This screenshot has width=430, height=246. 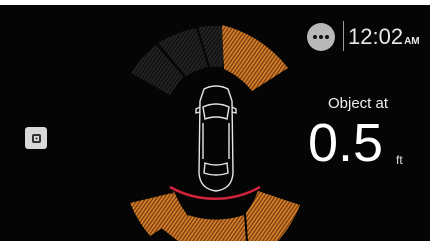 What do you see at coordinates (215, 213) in the screenshot?
I see `rear-sensor-zones` at bounding box center [215, 213].